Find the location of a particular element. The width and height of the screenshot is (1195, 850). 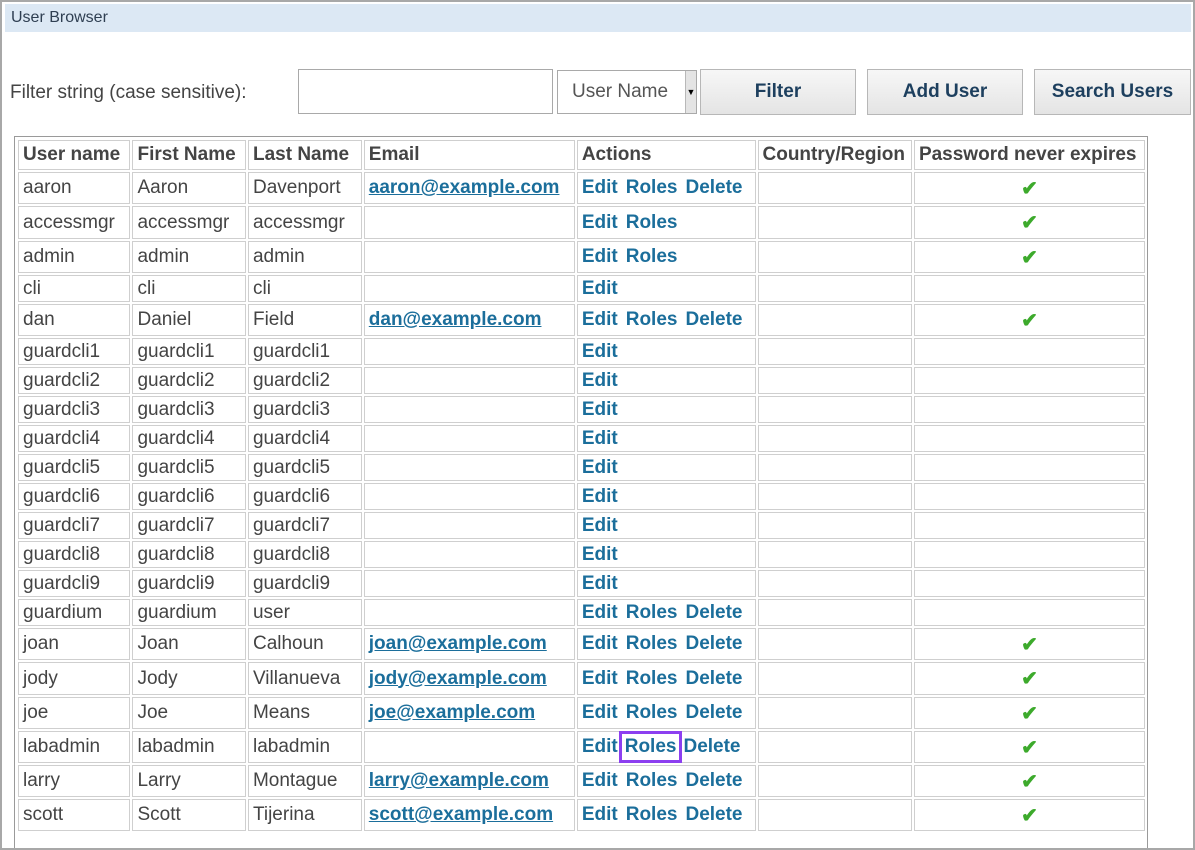

cell-last-name: admin is located at coordinates (304, 257).